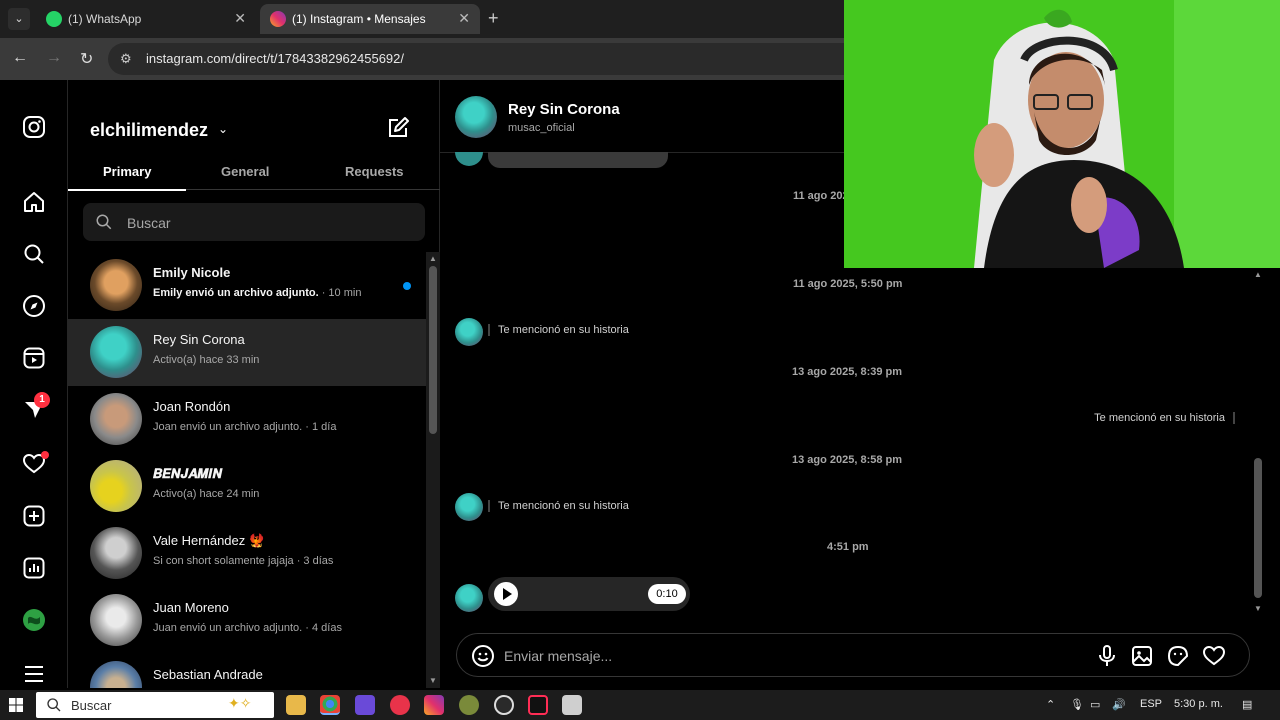 This screenshot has height=720, width=1280. Describe the element at coordinates (1258, 445) in the screenshot. I see `chat-scrollbar: ▲ ▼` at that location.